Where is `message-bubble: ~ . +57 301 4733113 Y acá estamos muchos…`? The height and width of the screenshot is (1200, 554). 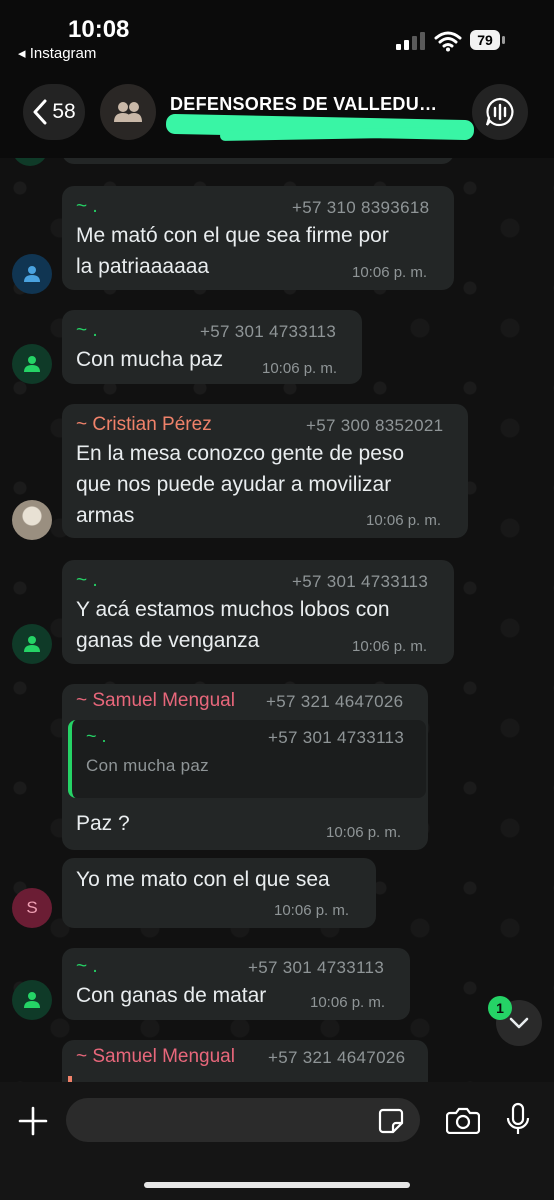 message-bubble: ~ . +57 301 4733113 Y acá estamos muchos… is located at coordinates (258, 612).